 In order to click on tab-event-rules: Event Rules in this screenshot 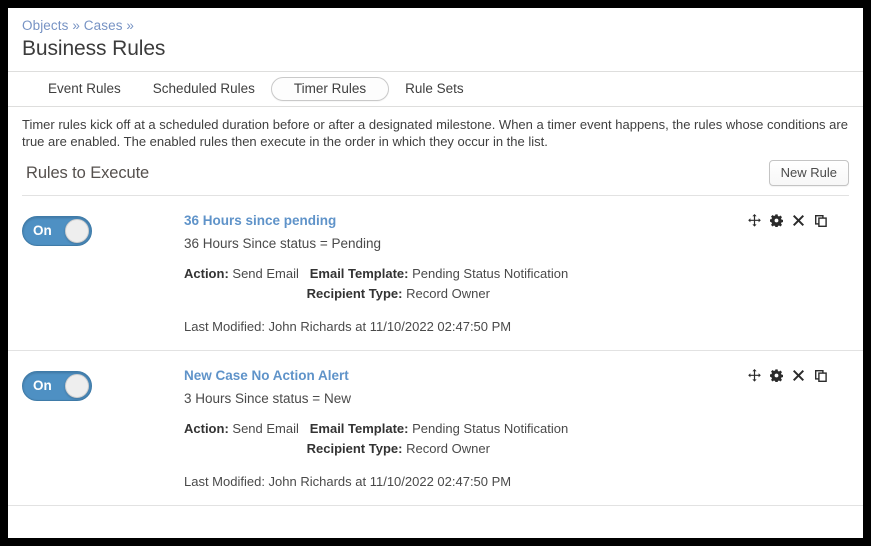, I will do `click(84, 89)`.